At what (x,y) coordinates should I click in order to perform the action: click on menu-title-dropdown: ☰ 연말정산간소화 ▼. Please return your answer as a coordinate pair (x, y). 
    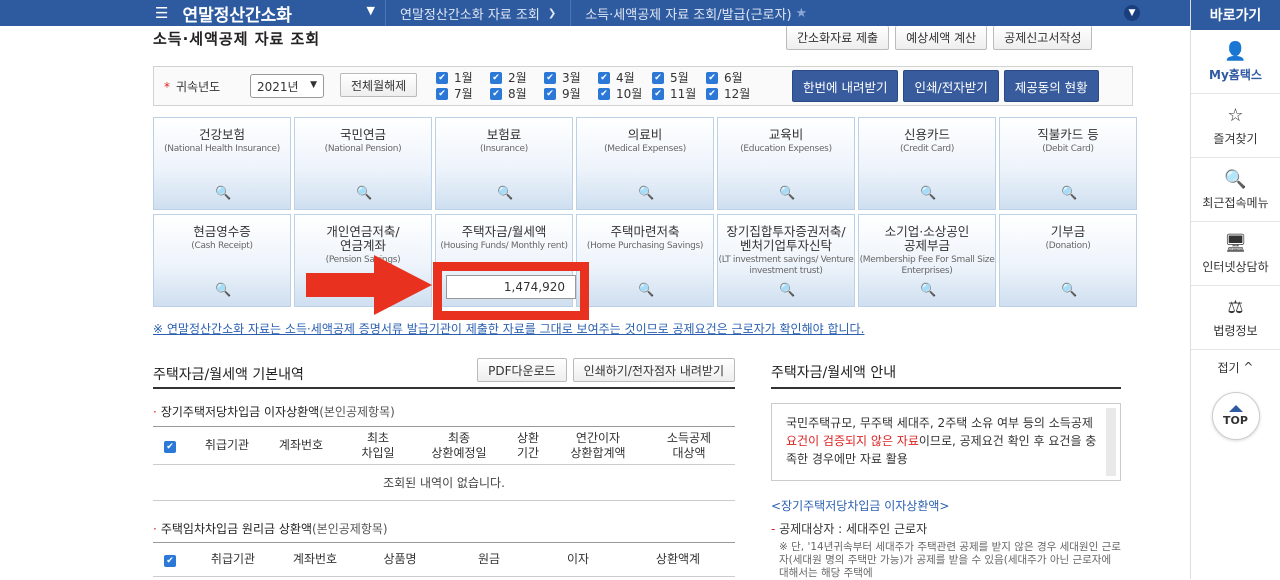
    Looking at the image, I should click on (270, 13).